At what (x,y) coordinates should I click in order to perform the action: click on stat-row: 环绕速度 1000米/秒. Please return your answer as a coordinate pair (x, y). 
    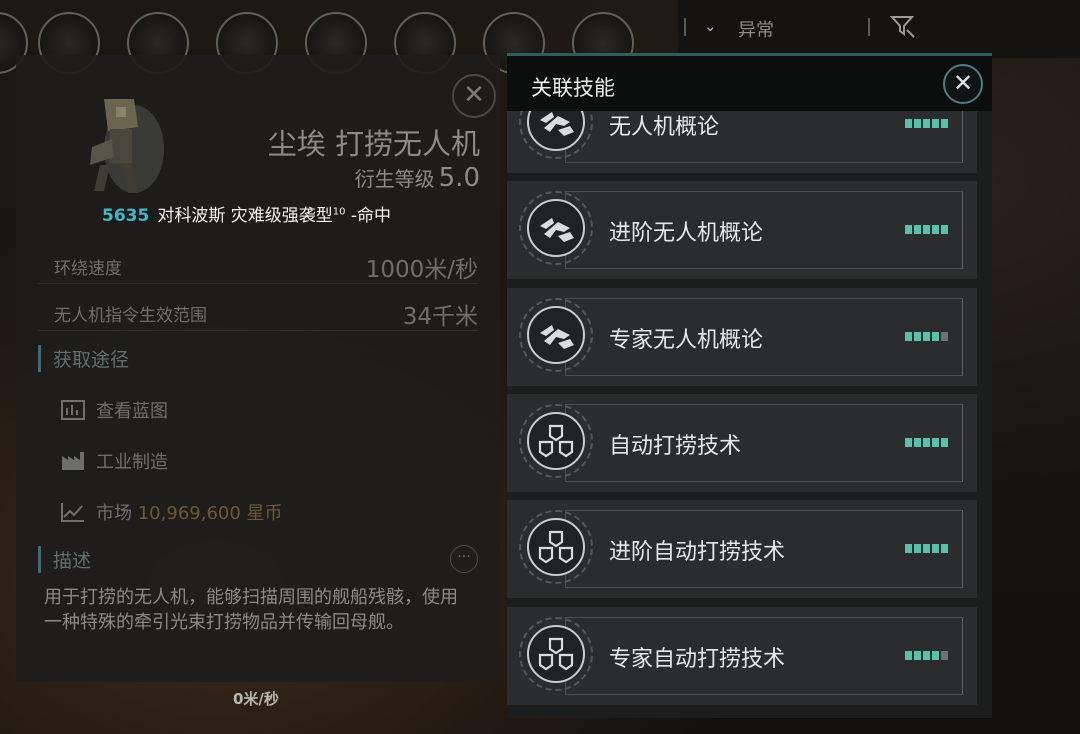
    Looking at the image, I should click on (258, 264).